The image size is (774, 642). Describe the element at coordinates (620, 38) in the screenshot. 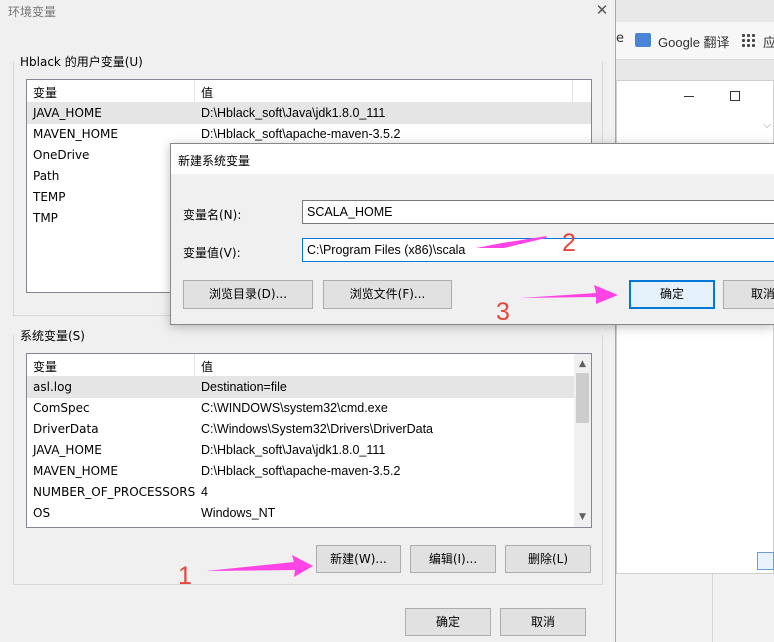

I see `toolbar-partial-text: e` at that location.